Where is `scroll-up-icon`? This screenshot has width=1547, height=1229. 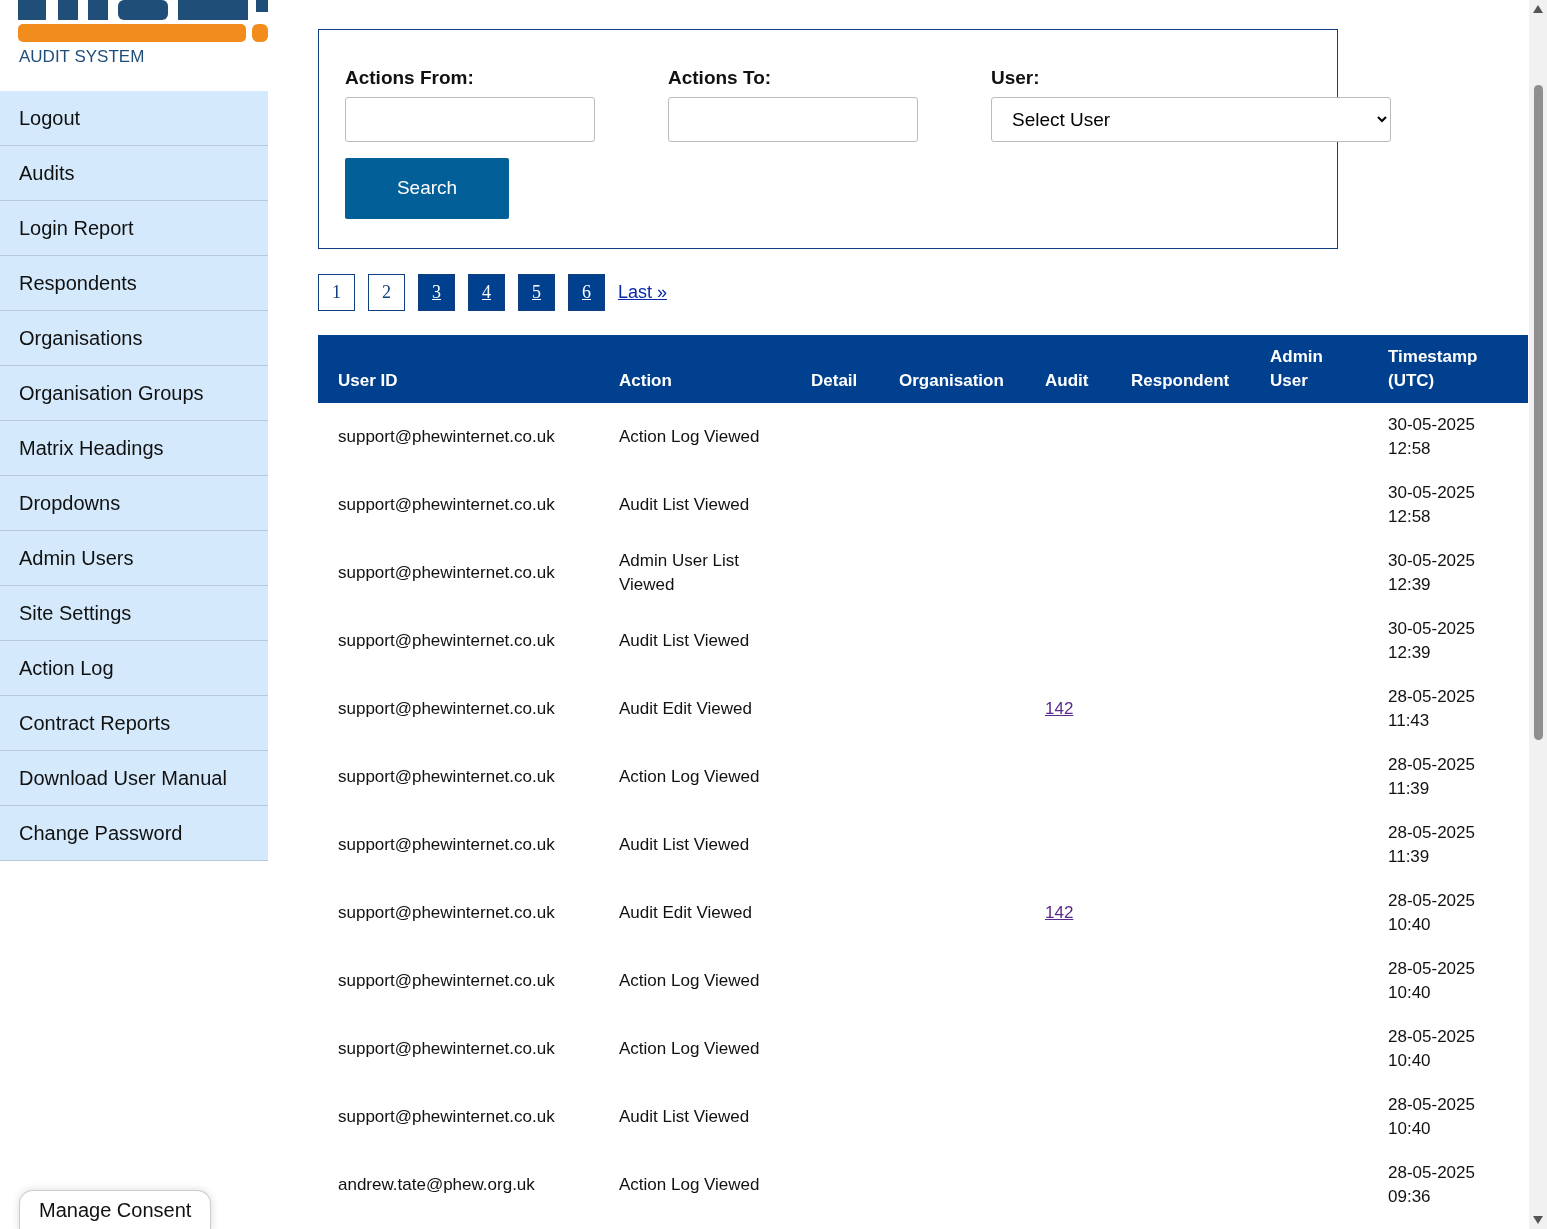 scroll-up-icon is located at coordinates (1538, 9).